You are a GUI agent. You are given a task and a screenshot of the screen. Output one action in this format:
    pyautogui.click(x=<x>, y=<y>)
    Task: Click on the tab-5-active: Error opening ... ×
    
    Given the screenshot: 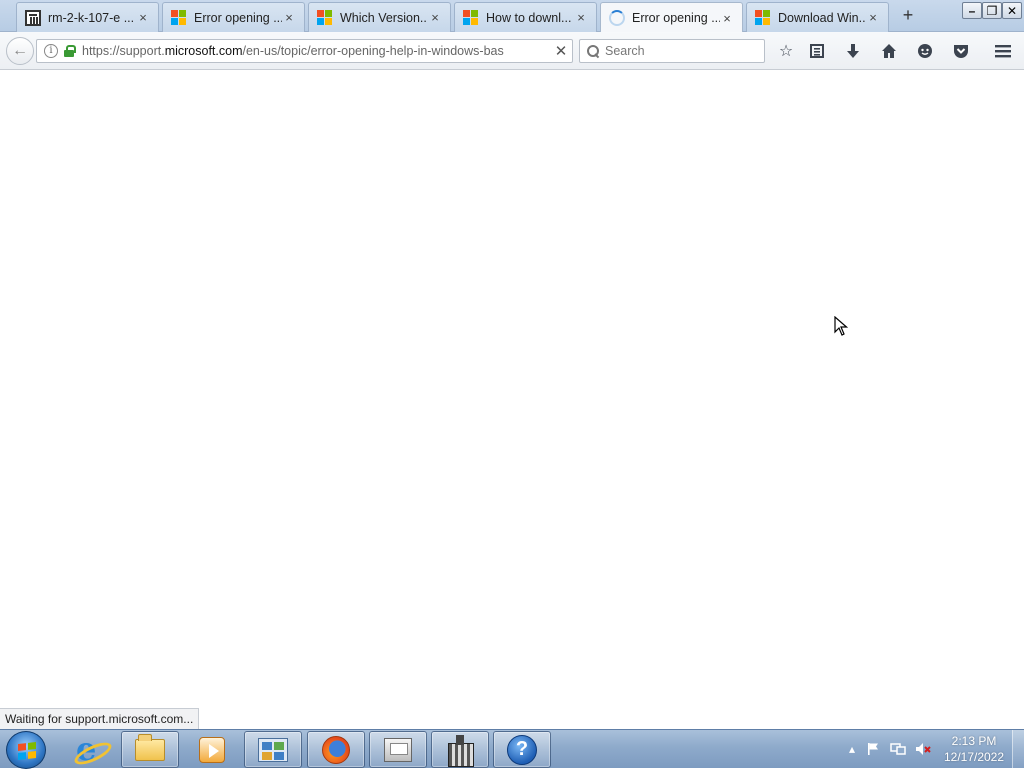 What is the action you would take?
    pyautogui.click(x=671, y=17)
    